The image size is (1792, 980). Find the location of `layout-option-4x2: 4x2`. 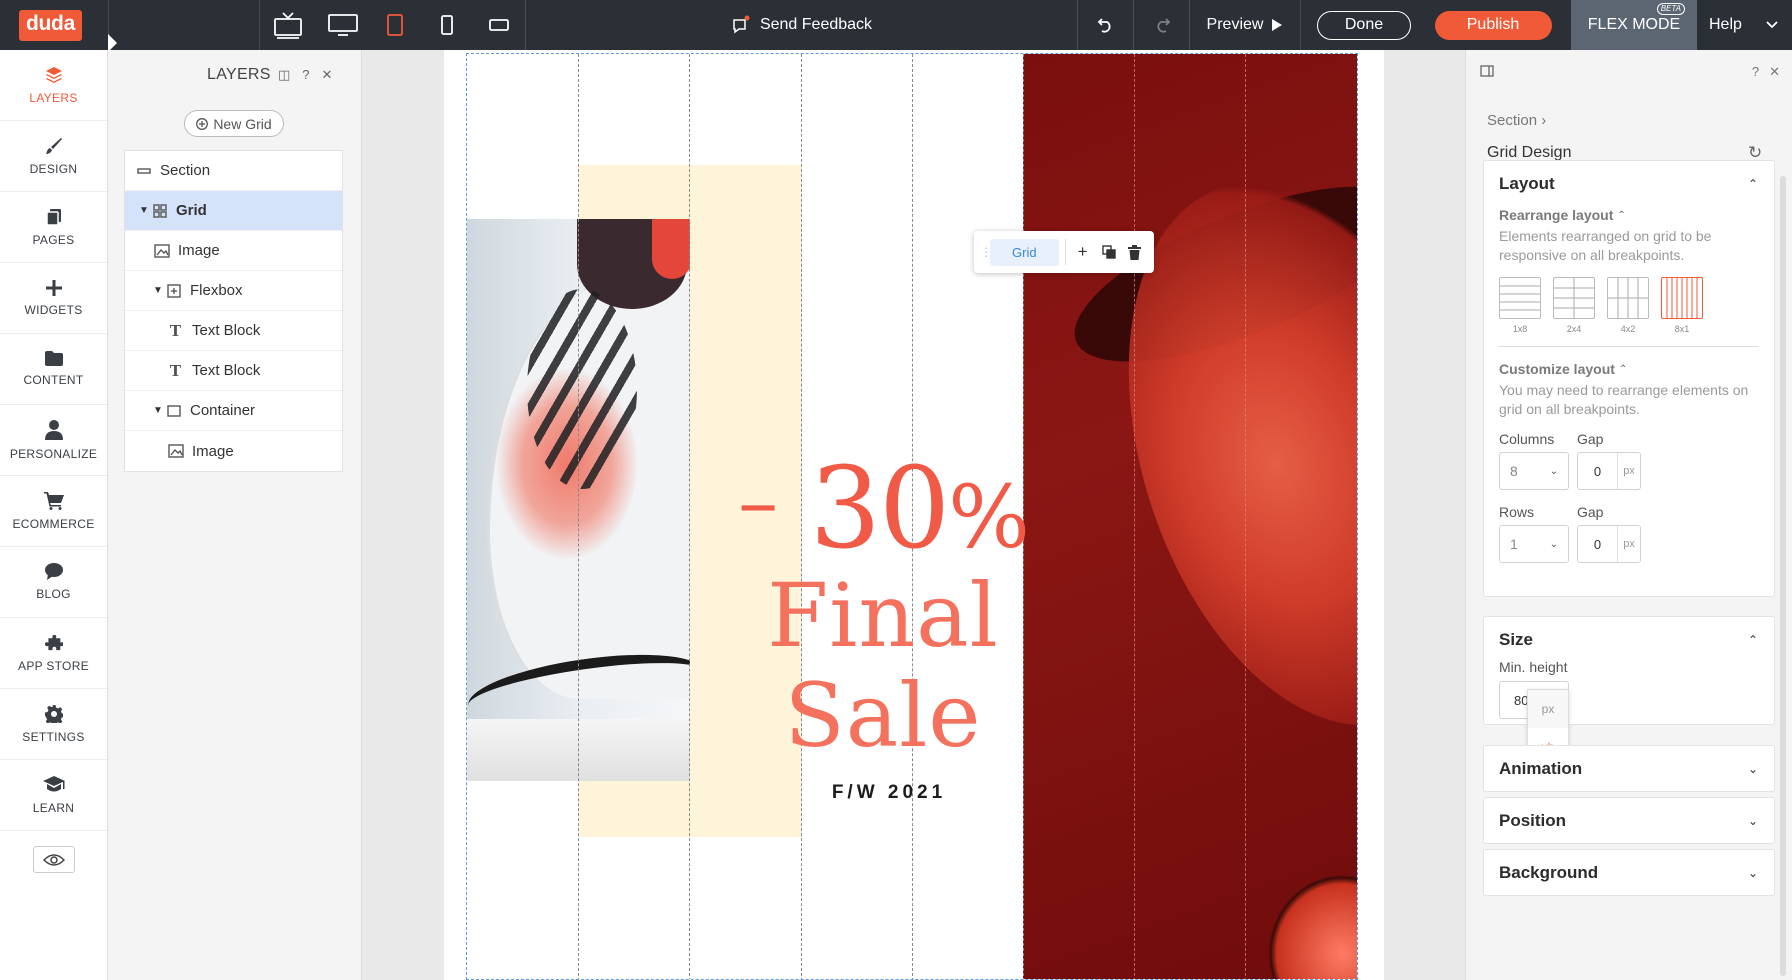

layout-option-4x2: 4x2 is located at coordinates (1628, 305).